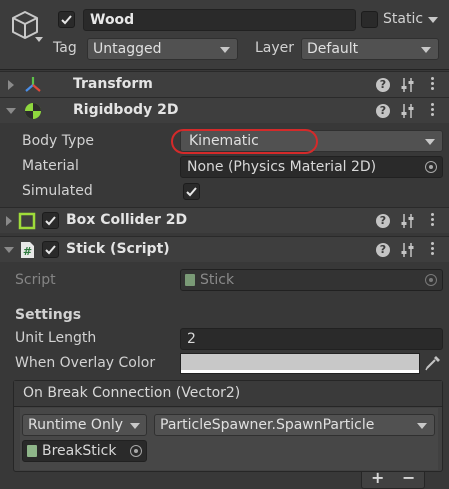 This screenshot has width=449, height=489. Describe the element at coordinates (27, 221) in the screenshot. I see `box-collider-icon` at that location.